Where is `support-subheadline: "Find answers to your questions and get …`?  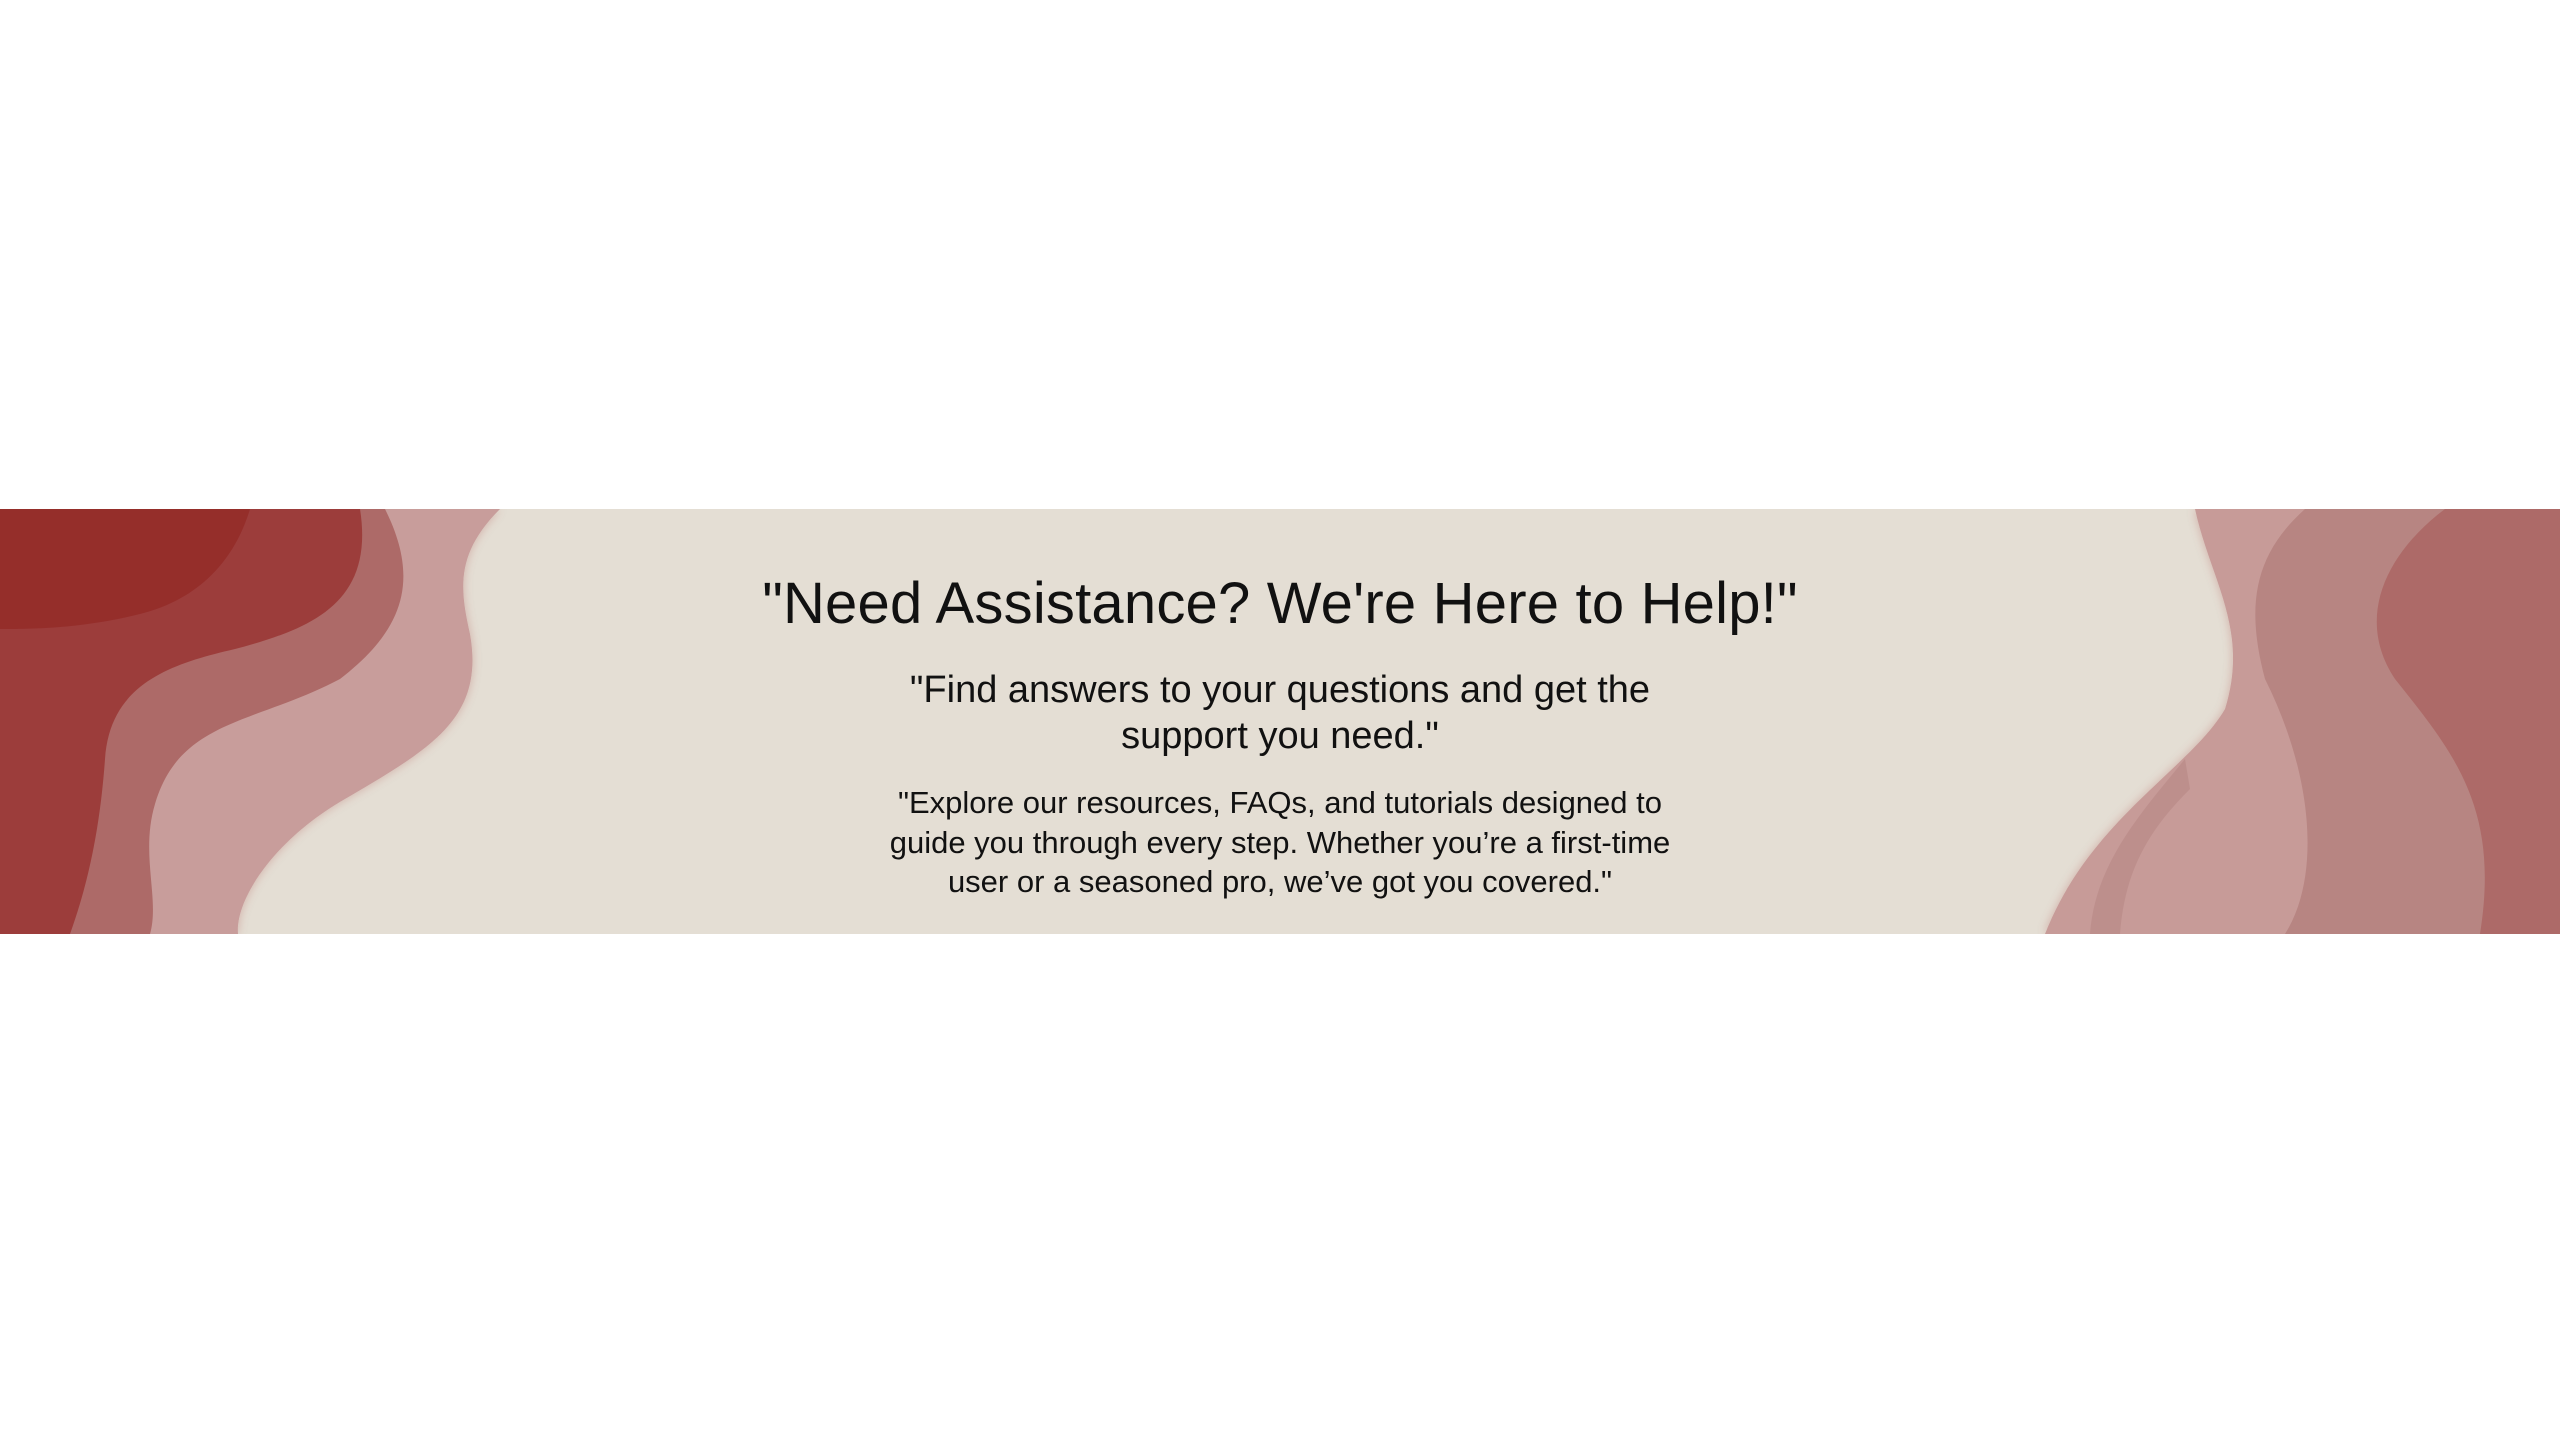
support-subheadline: "Find answers to your questions and get … is located at coordinates (1280, 713).